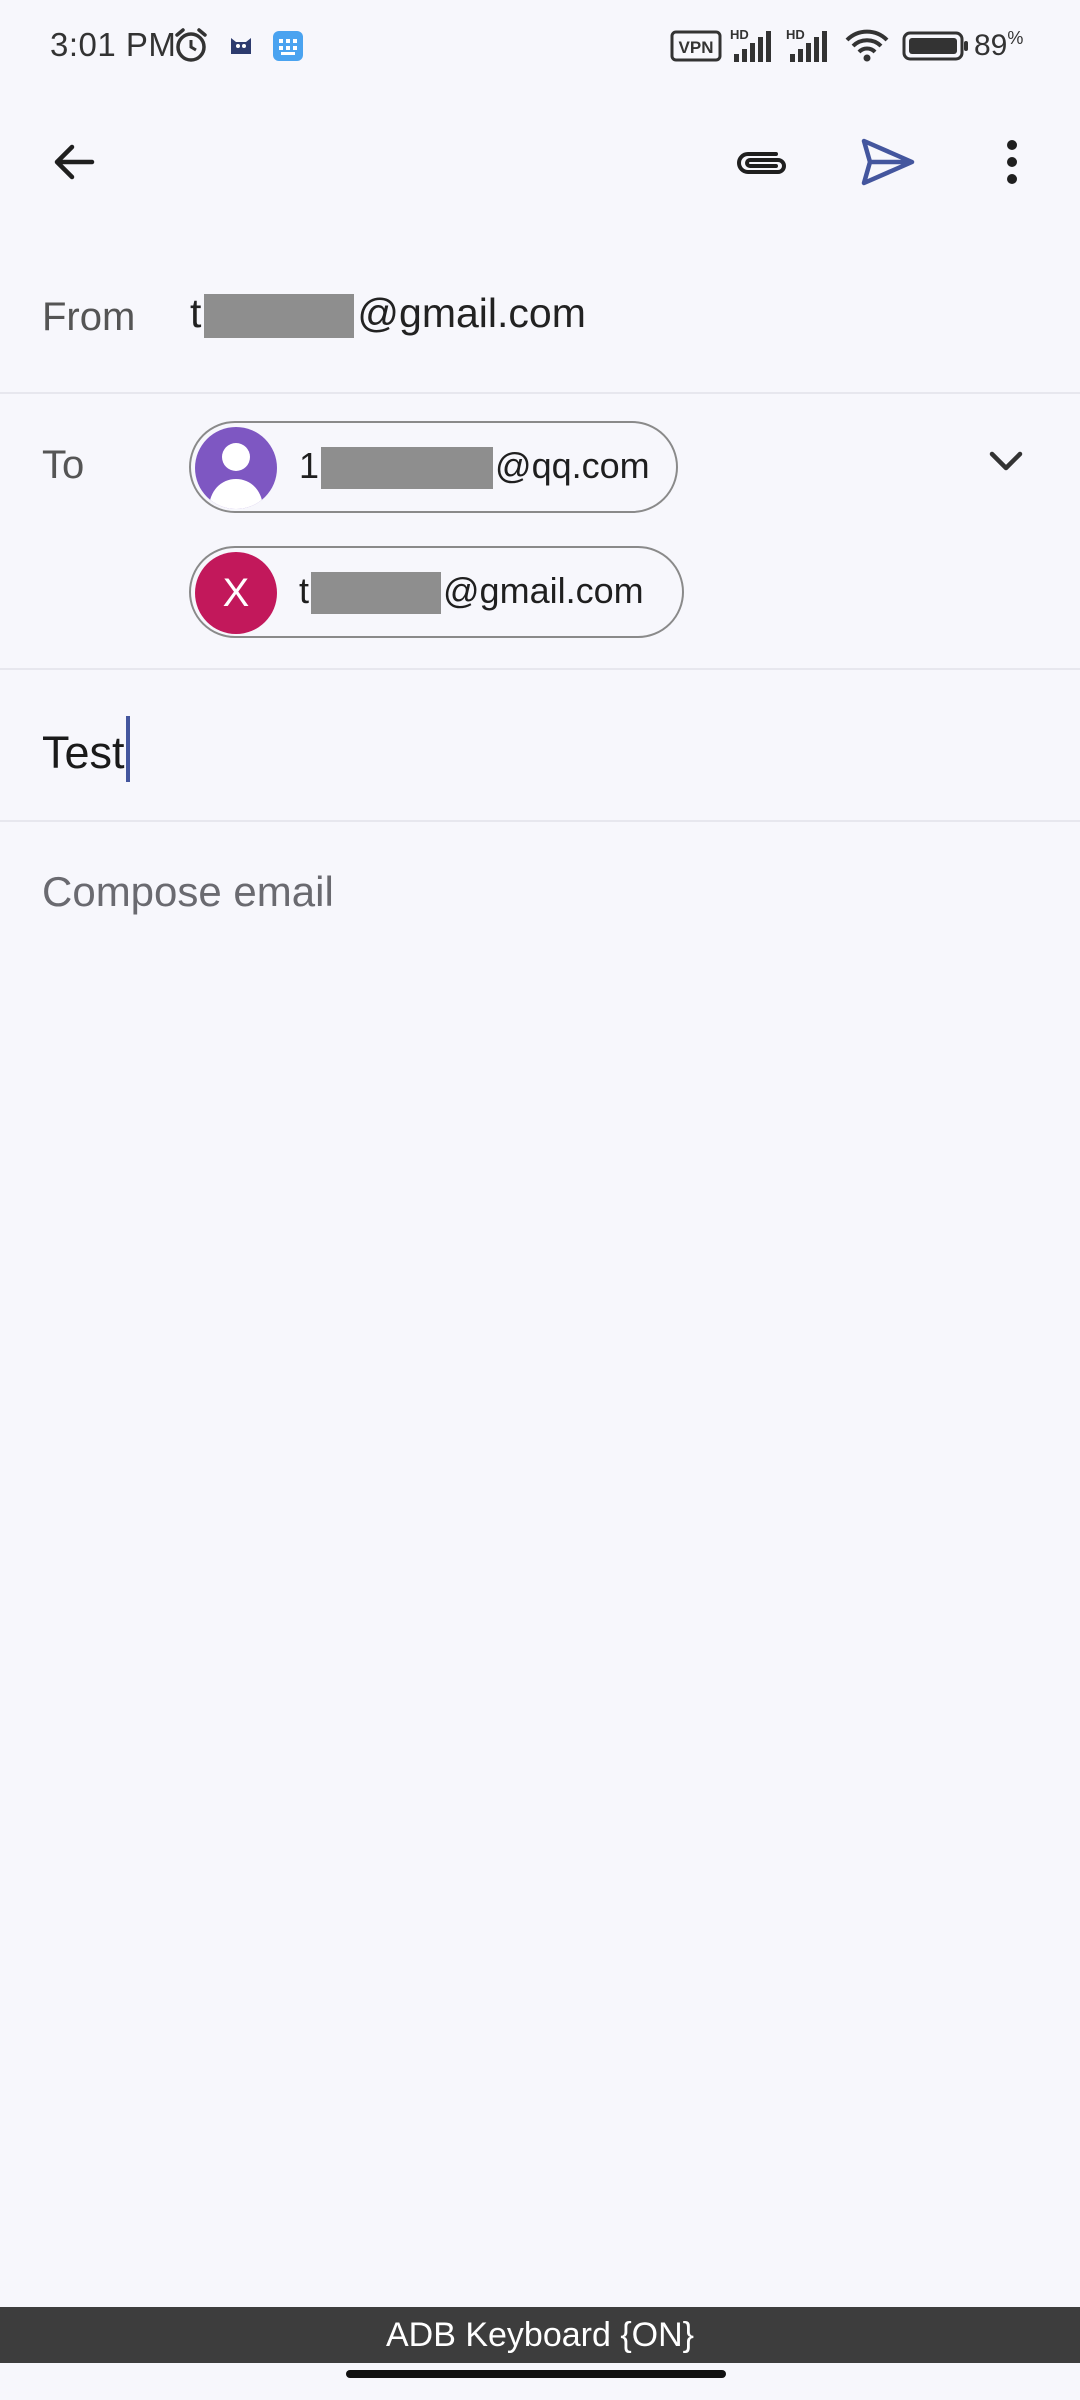 The width and height of the screenshot is (1080, 2400). I want to click on more-vert-icon, so click(1012, 162).